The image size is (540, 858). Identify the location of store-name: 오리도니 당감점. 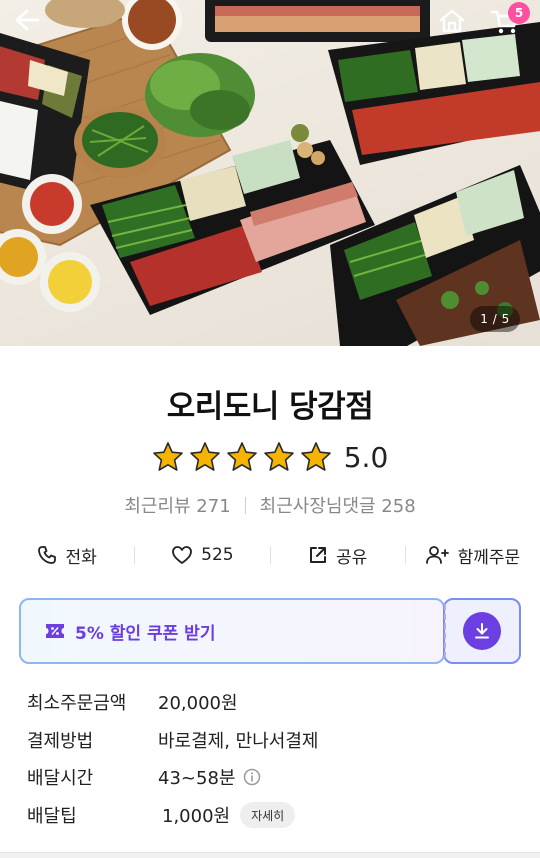
(270, 407).